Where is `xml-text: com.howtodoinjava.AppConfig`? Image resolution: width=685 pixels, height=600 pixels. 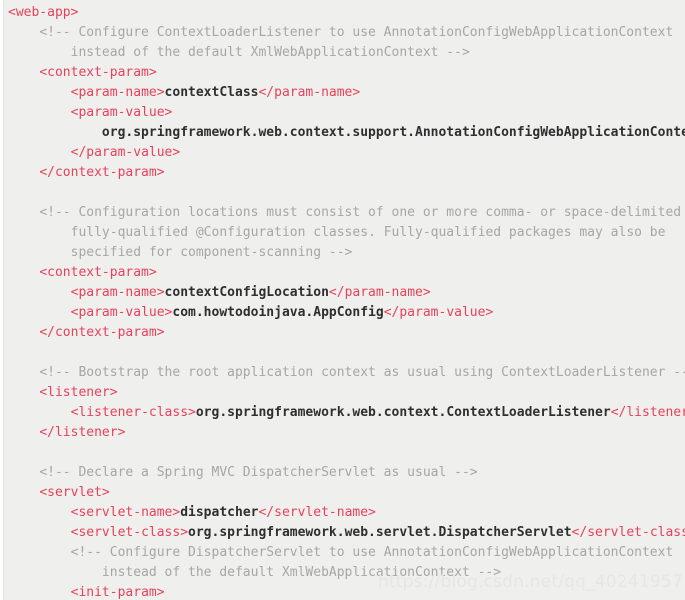 xml-text: com.howtodoinjava.AppConfig is located at coordinates (278, 312).